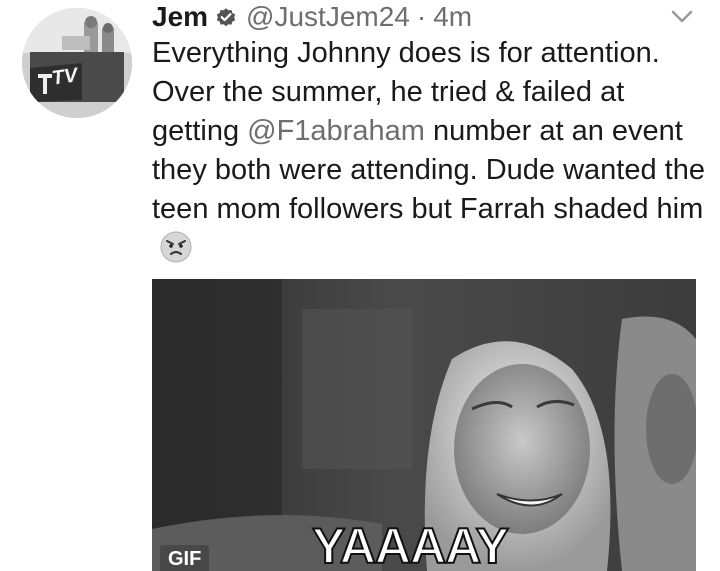 Image resolution: width=720 pixels, height=571 pixels. I want to click on avatar-image, so click(77, 63).